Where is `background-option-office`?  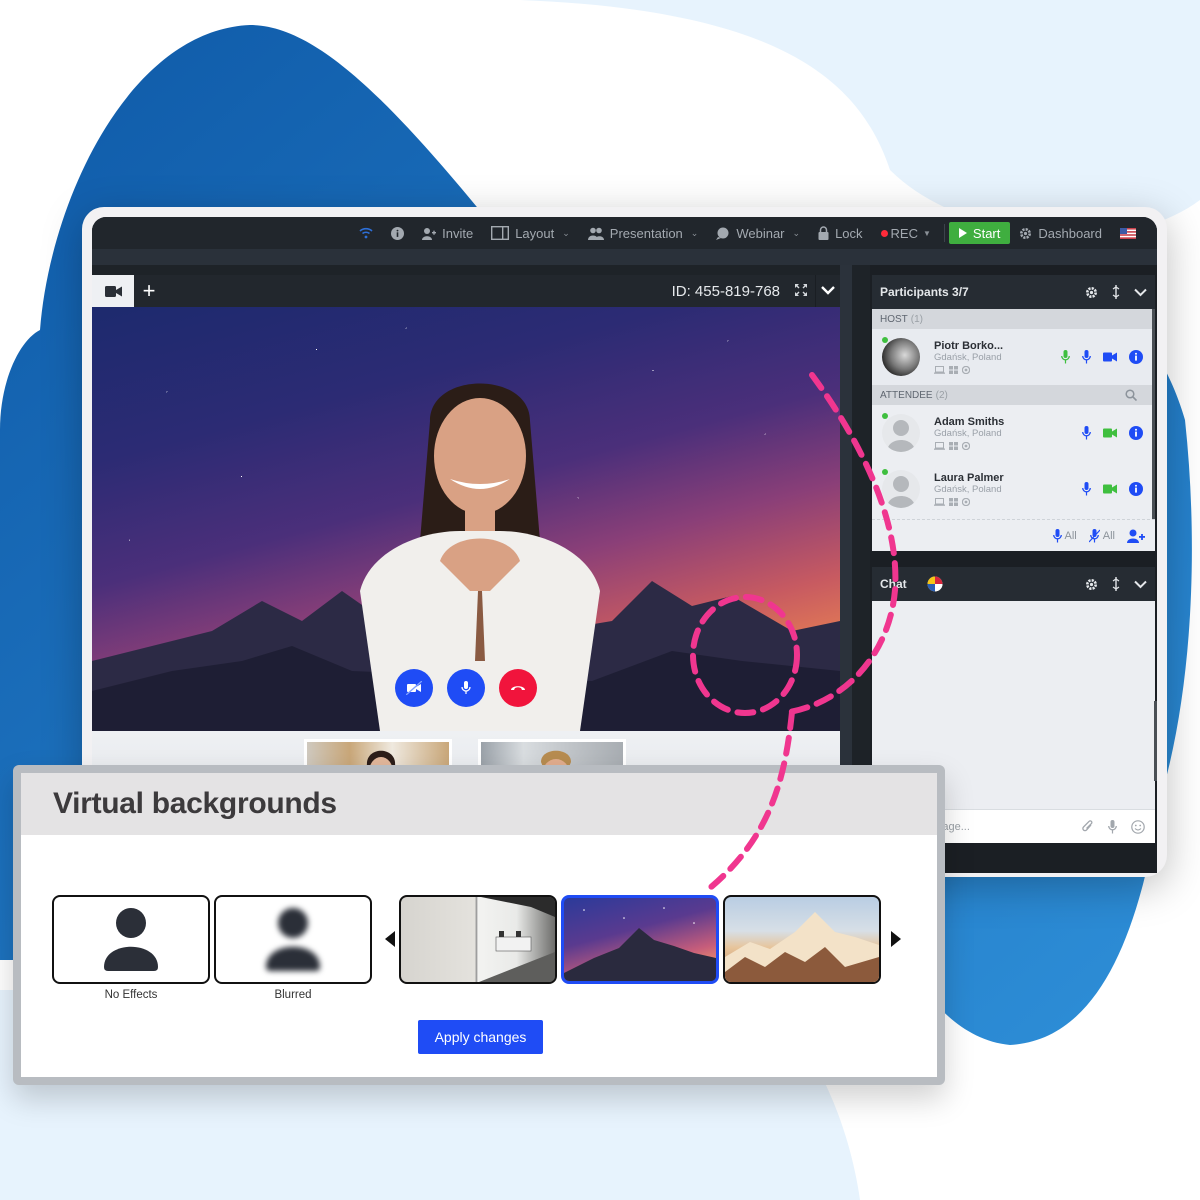 background-option-office is located at coordinates (478, 939).